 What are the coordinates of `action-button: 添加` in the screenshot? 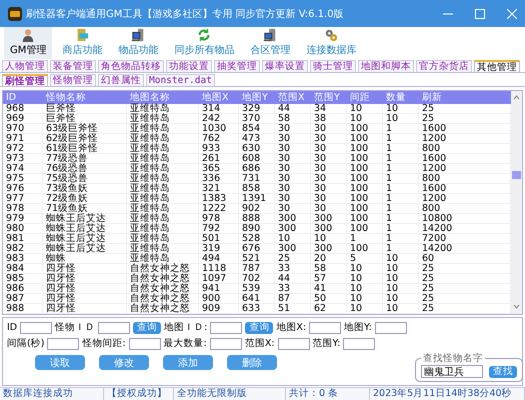 It's located at (188, 362).